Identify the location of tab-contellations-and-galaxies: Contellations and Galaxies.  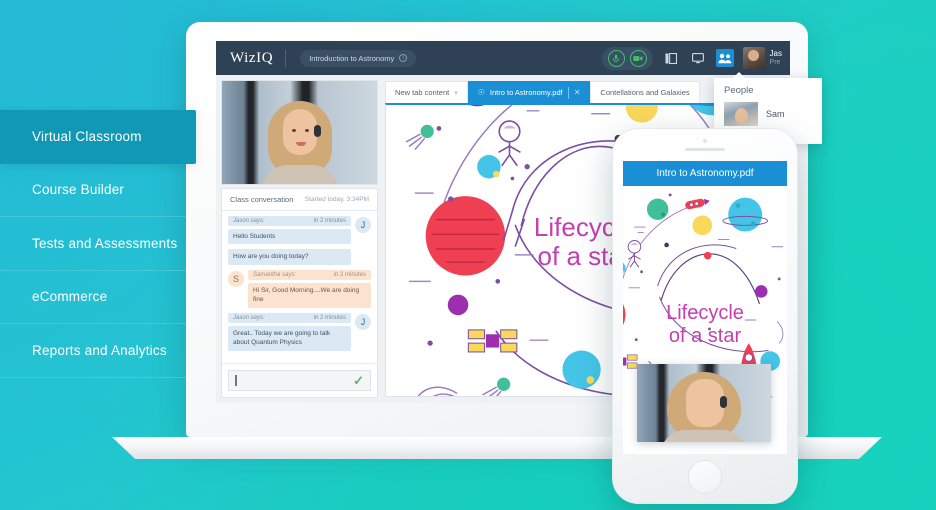
(645, 92).